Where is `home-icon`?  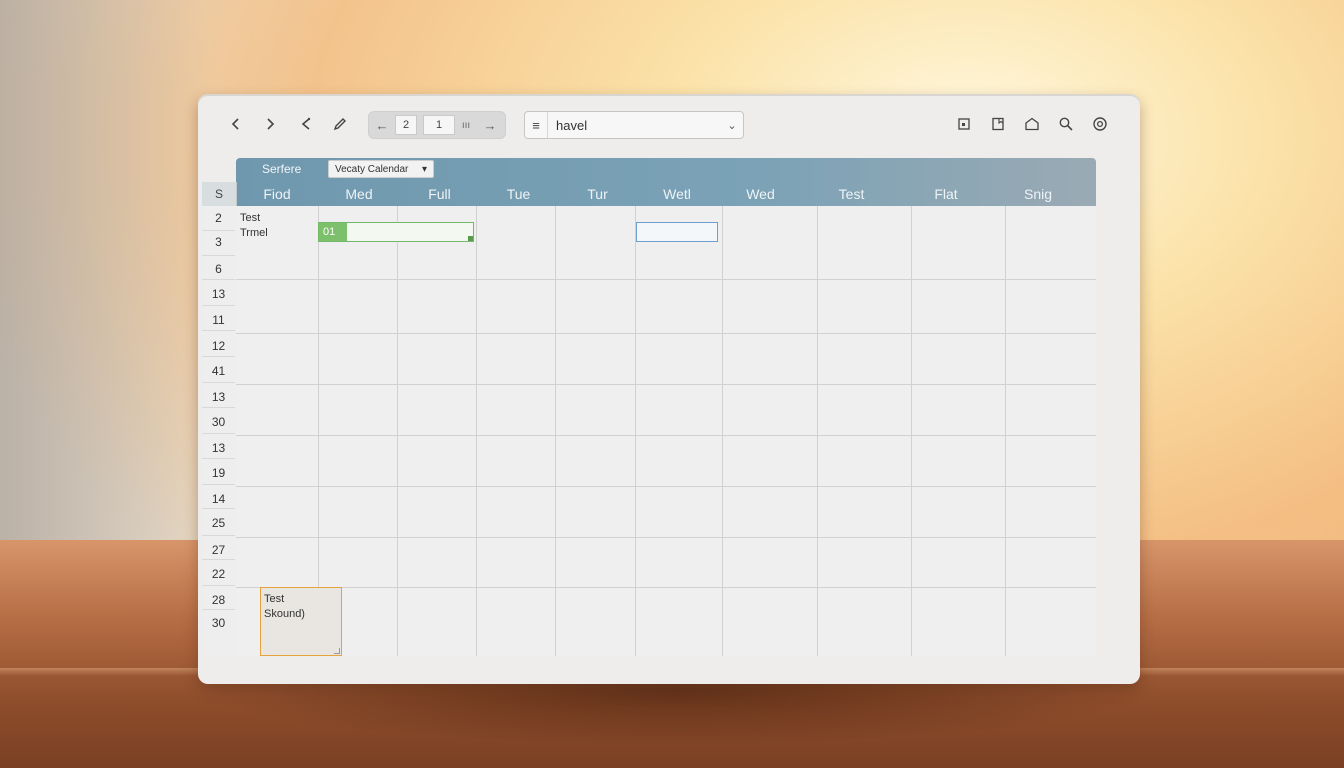
home-icon is located at coordinates (1032, 124).